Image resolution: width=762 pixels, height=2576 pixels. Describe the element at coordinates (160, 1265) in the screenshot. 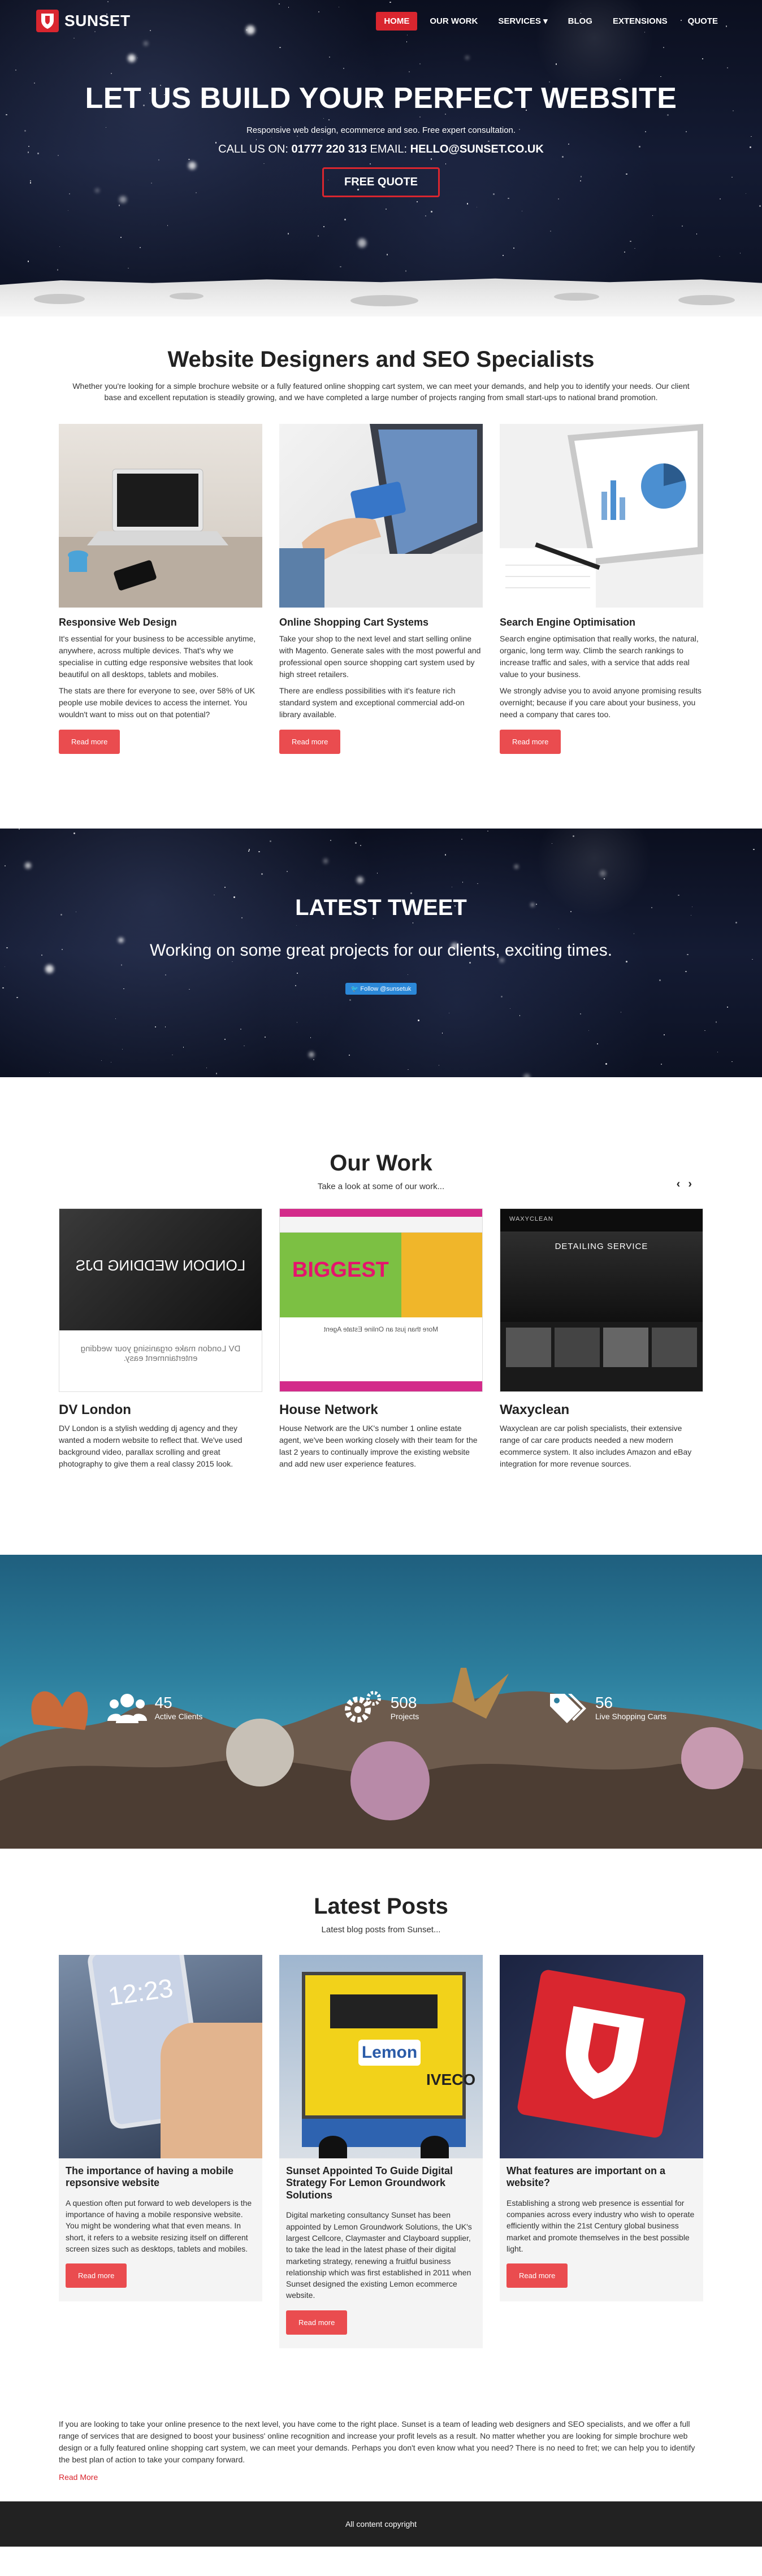

I see `dv-london-shot-title: LONDON WEDDING DJS` at that location.